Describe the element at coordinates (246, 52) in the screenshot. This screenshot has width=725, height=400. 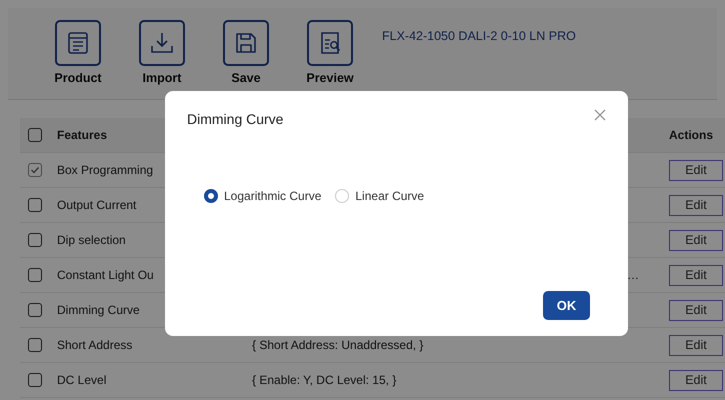
I see `toolbar-button: Save` at that location.